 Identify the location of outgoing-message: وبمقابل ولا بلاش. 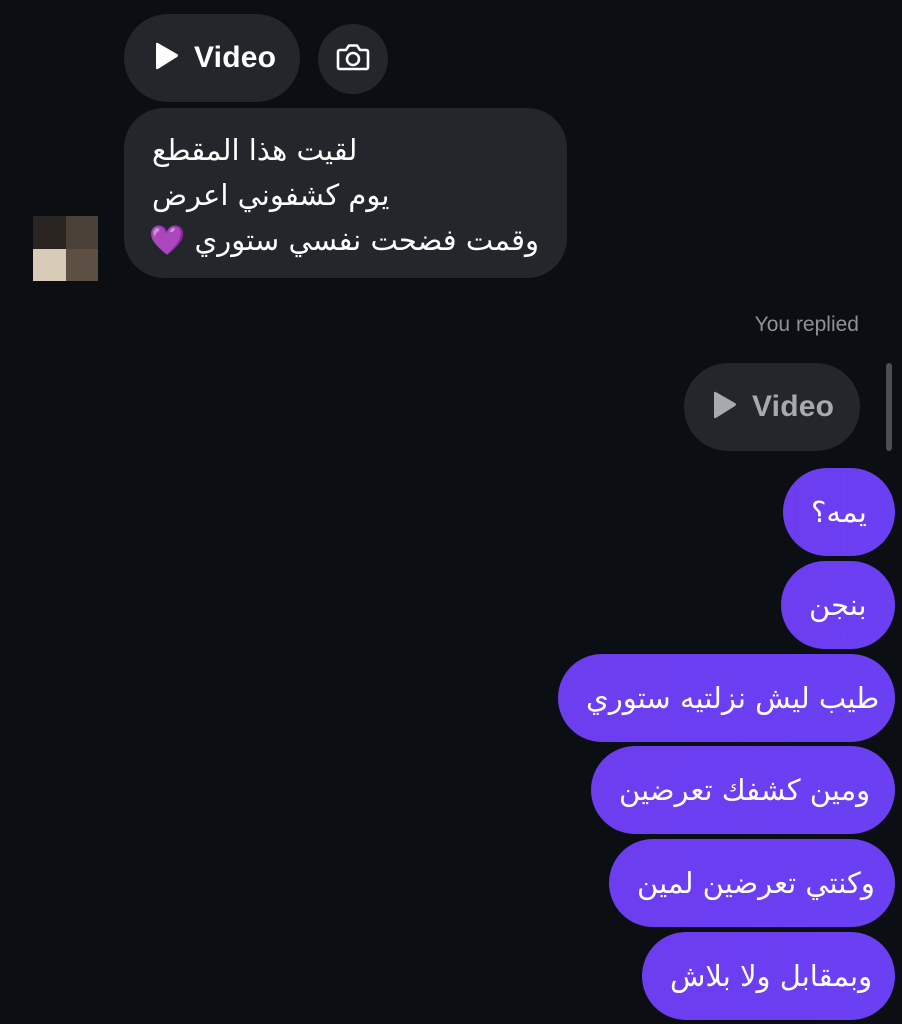
(768, 976).